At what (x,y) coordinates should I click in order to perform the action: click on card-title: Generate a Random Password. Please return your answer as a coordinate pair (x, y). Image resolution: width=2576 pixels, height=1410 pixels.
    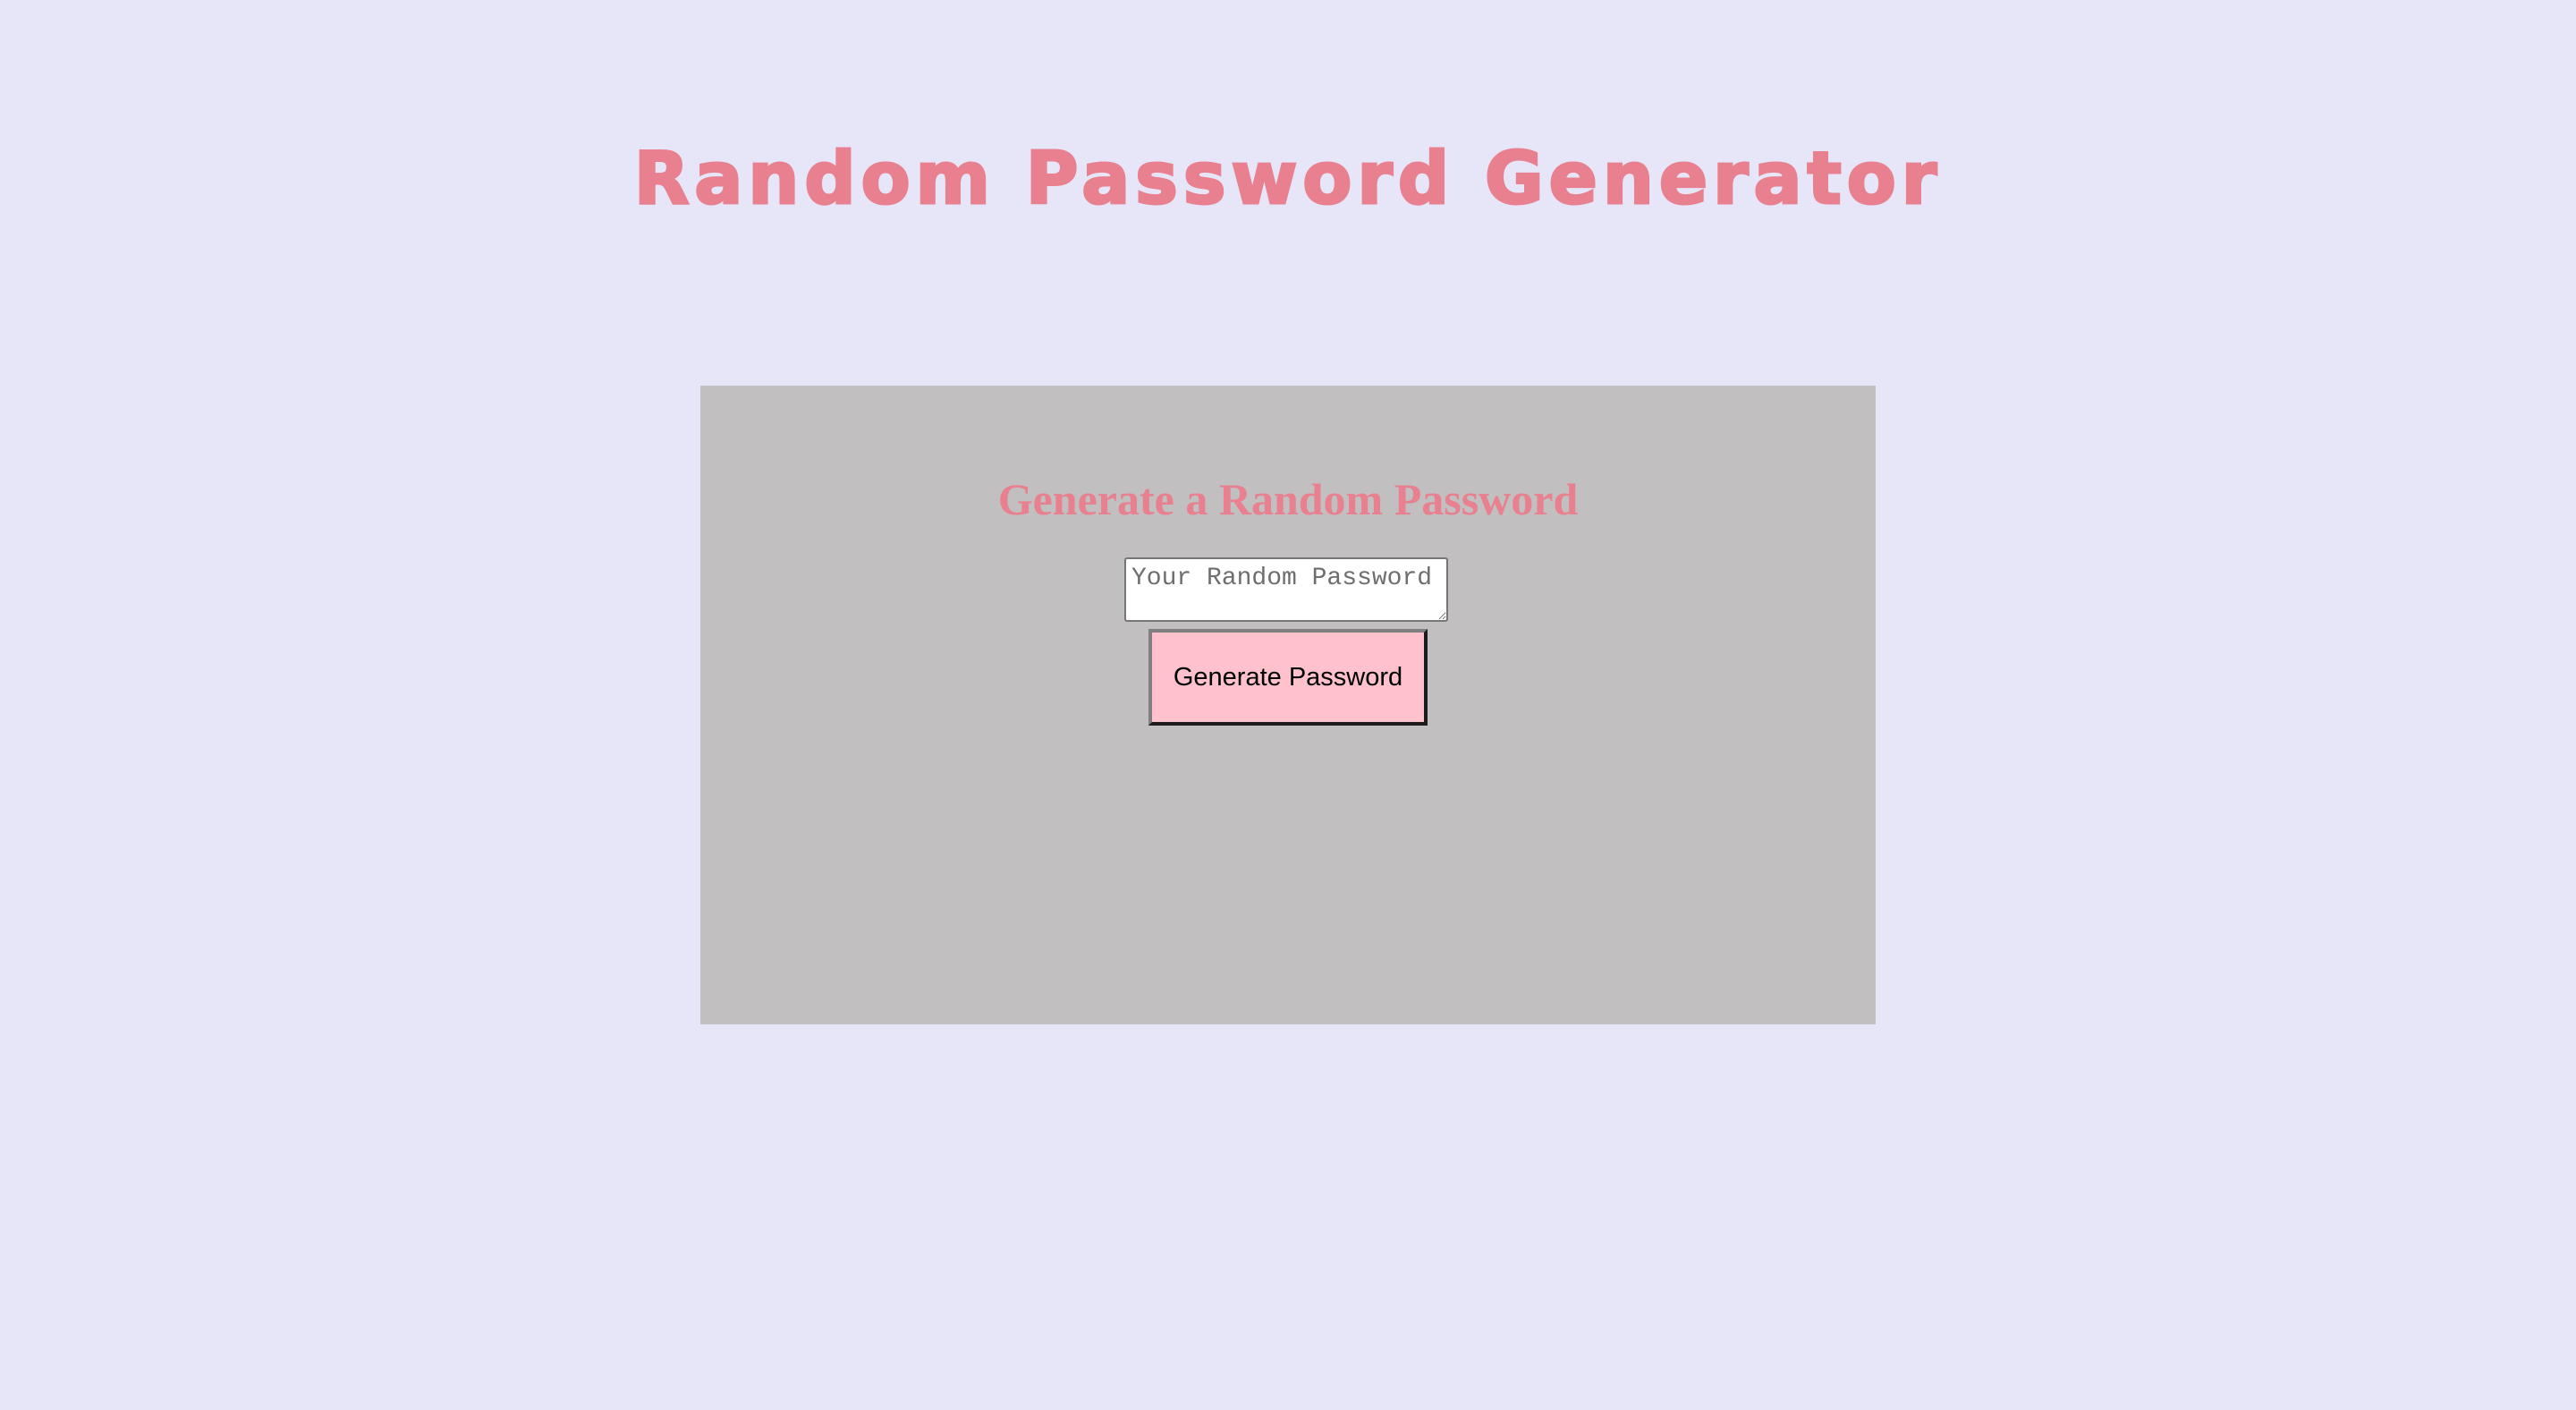
    Looking at the image, I should click on (1288, 499).